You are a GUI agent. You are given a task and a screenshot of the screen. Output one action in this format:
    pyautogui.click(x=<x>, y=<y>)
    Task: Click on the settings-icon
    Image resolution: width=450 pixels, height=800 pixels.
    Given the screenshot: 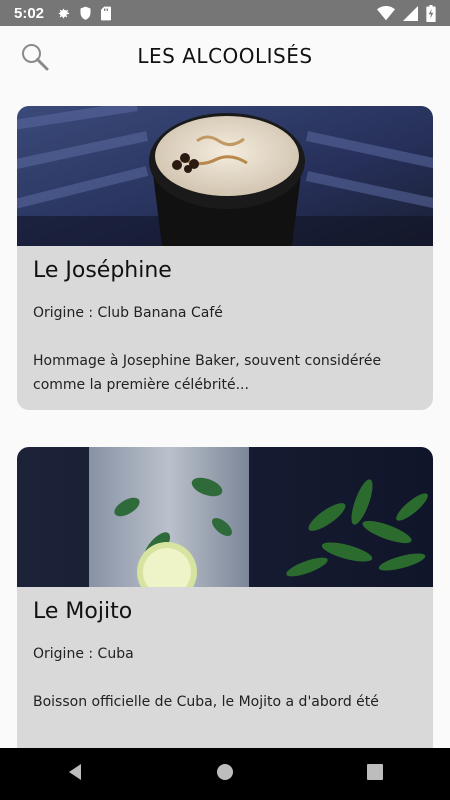 What is the action you would take?
    pyautogui.click(x=63, y=13)
    